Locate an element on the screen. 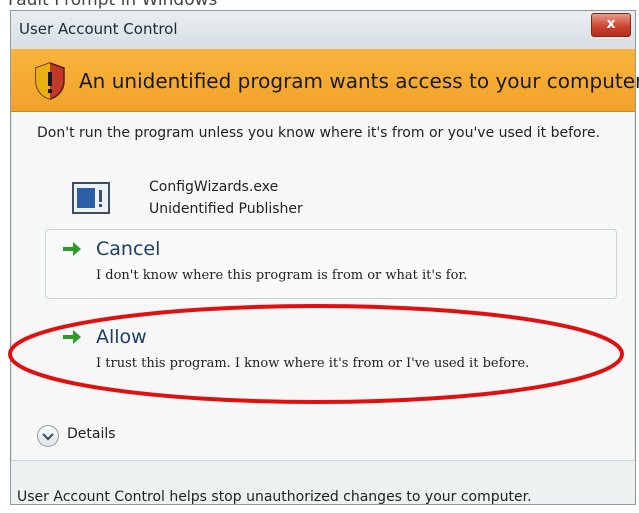 This screenshot has width=639, height=513. chevron-down-icon is located at coordinates (48, 436).